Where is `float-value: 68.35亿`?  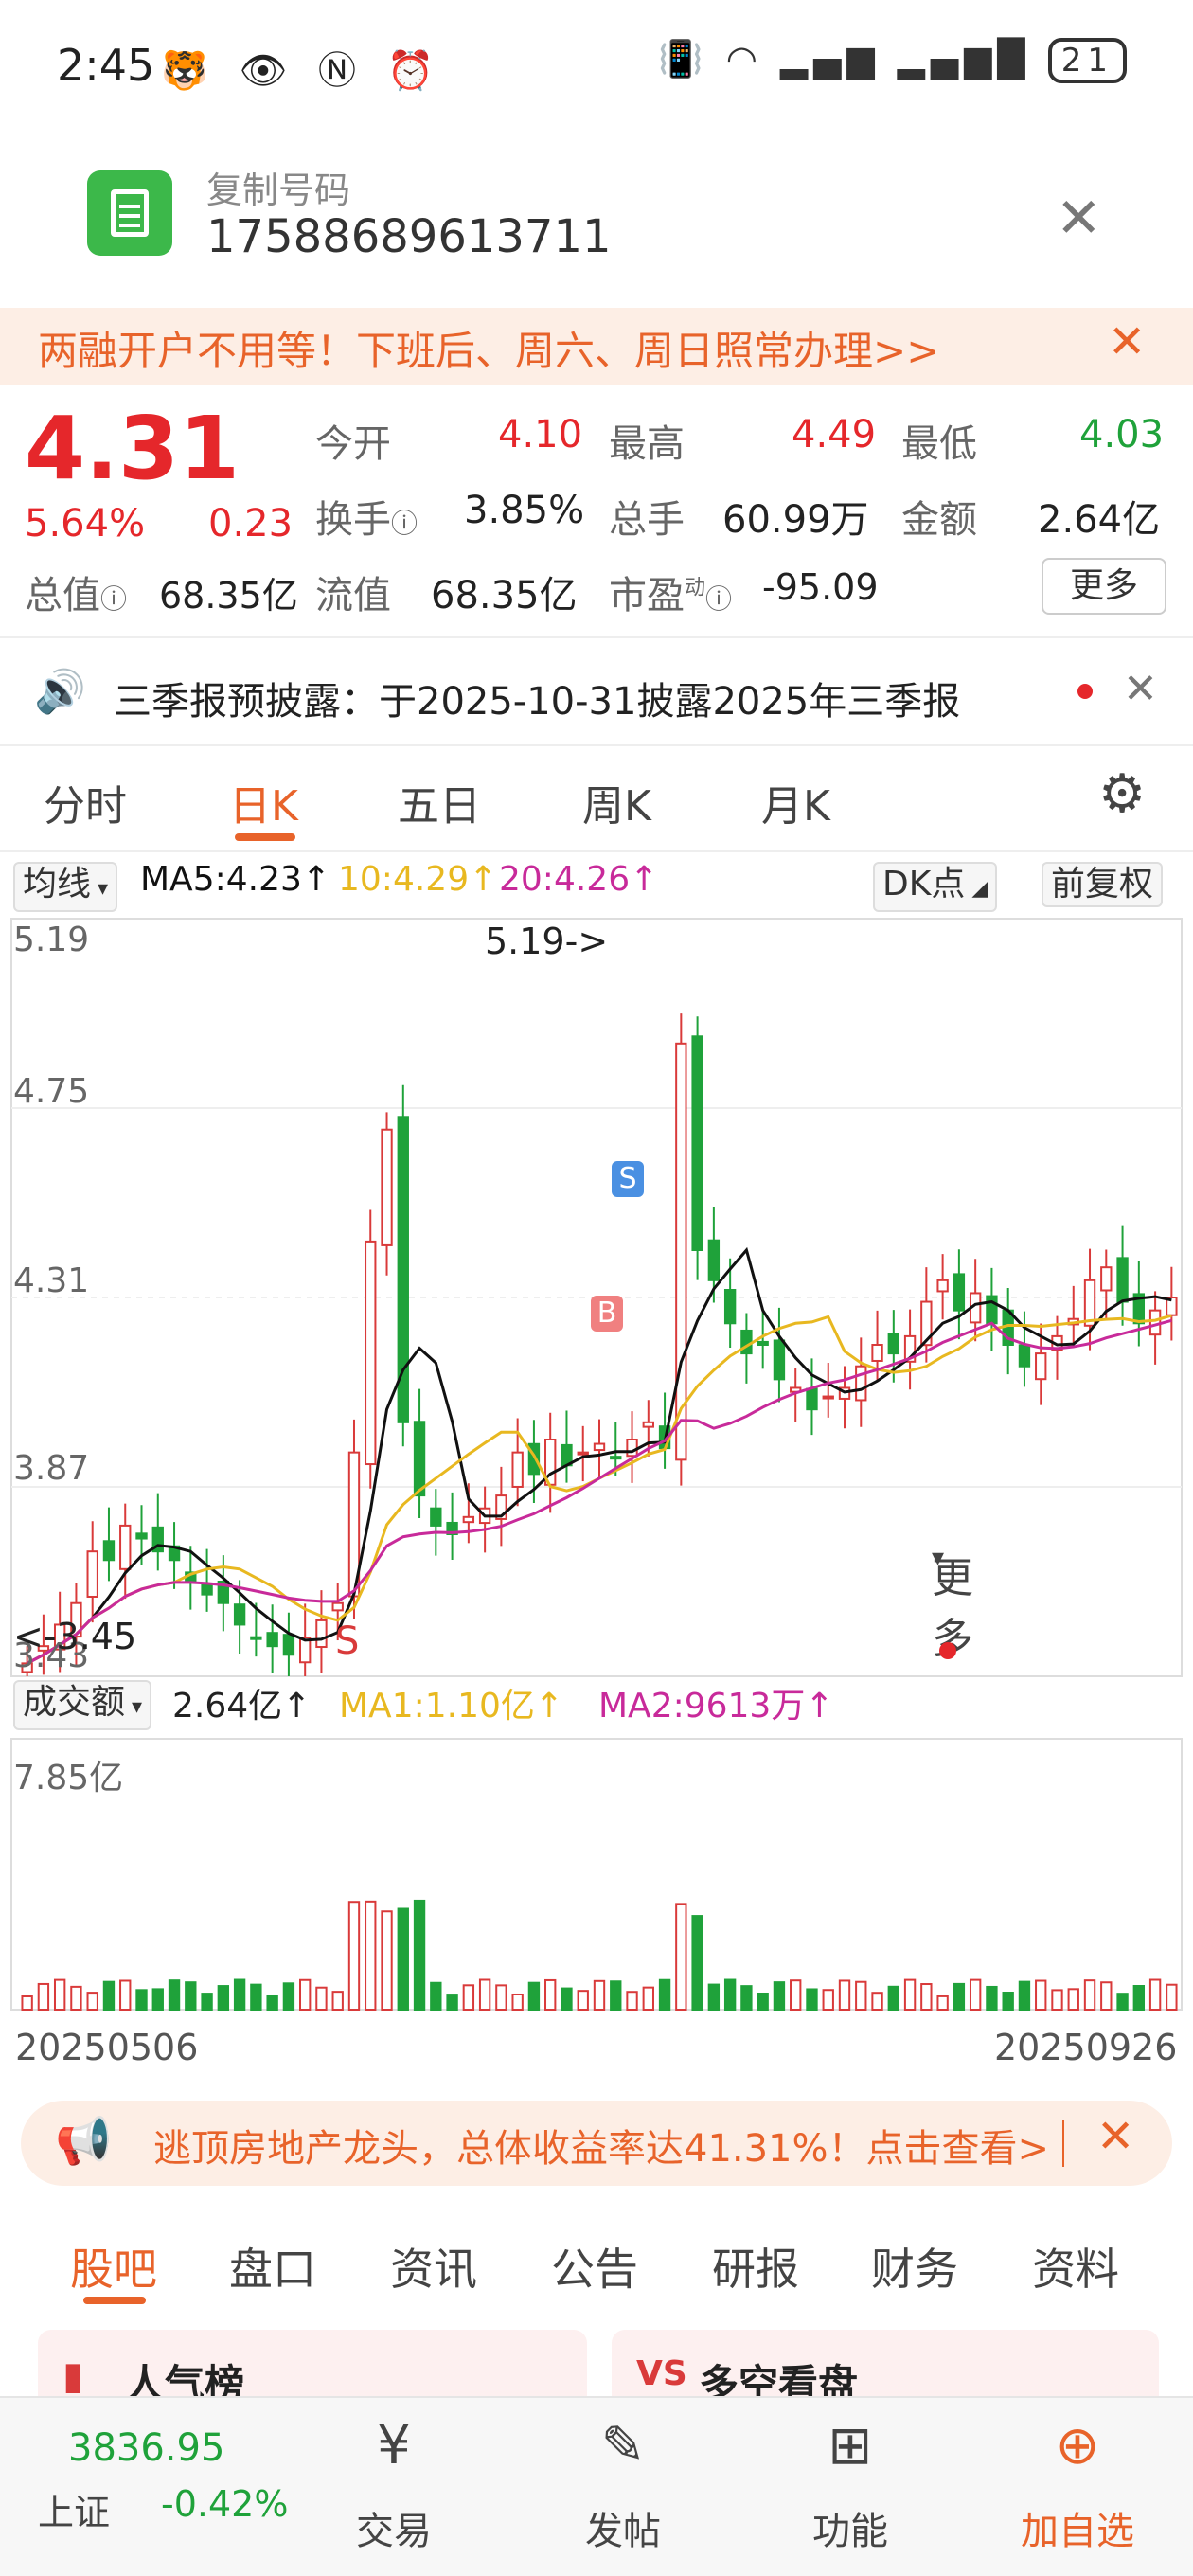 float-value: 68.35亿 is located at coordinates (504, 595).